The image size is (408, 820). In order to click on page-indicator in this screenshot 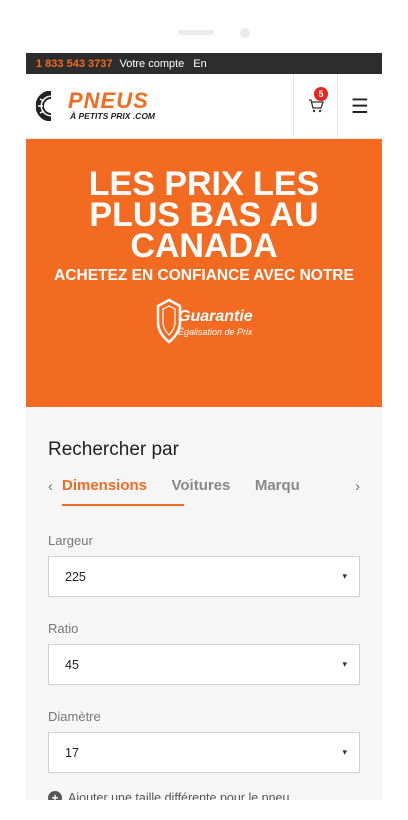, I will do `click(204, 33)`.